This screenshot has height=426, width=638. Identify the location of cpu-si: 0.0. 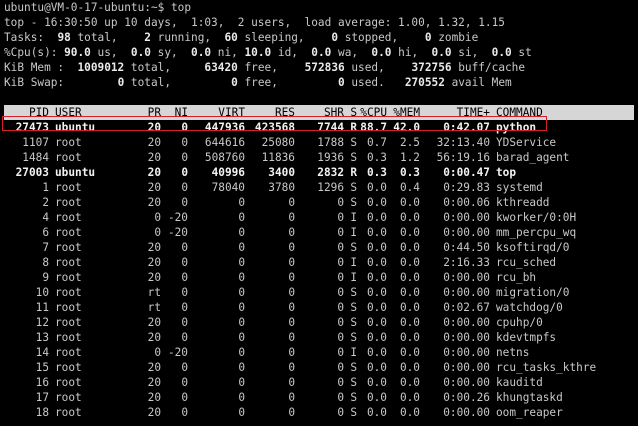
(441, 52).